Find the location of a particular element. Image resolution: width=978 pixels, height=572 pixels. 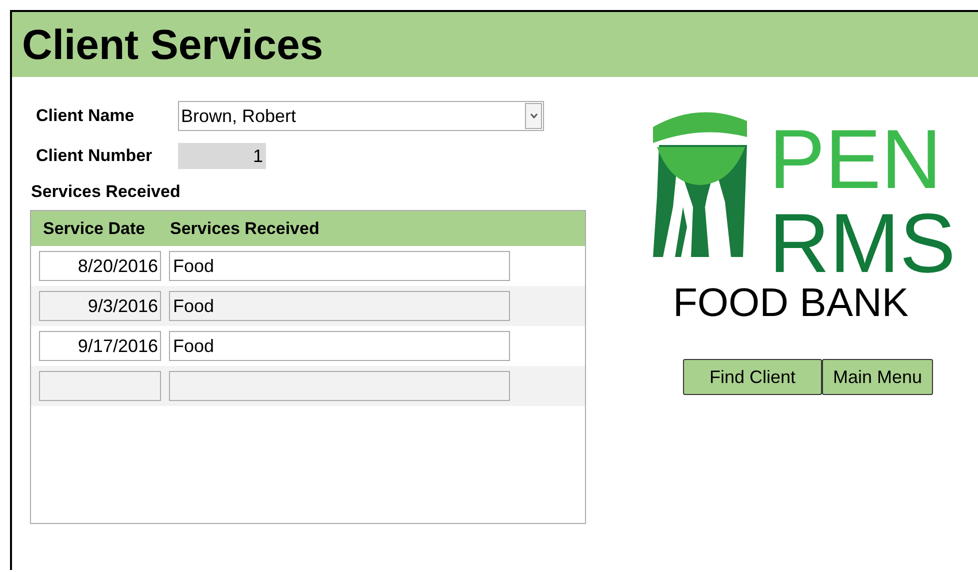

form-button: Find Client is located at coordinates (752, 377).